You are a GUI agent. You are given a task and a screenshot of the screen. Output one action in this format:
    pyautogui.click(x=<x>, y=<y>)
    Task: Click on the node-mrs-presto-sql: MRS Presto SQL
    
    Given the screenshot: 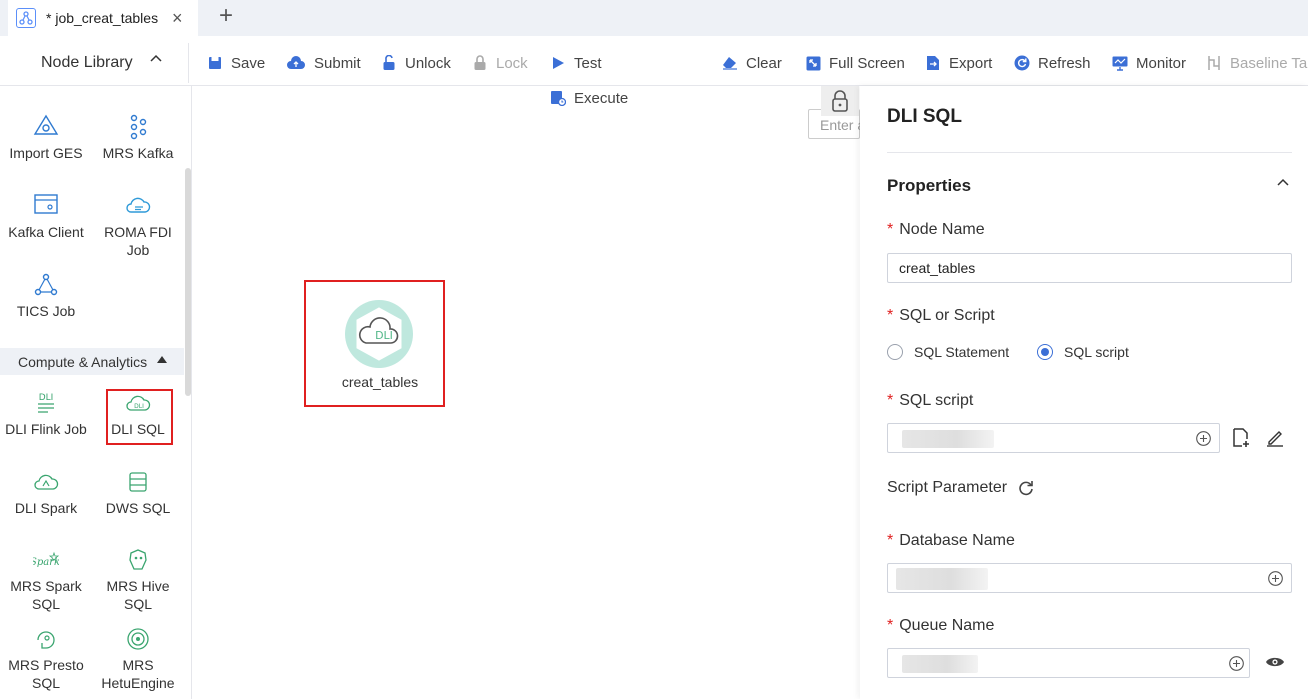 What is the action you would take?
    pyautogui.click(x=46, y=659)
    